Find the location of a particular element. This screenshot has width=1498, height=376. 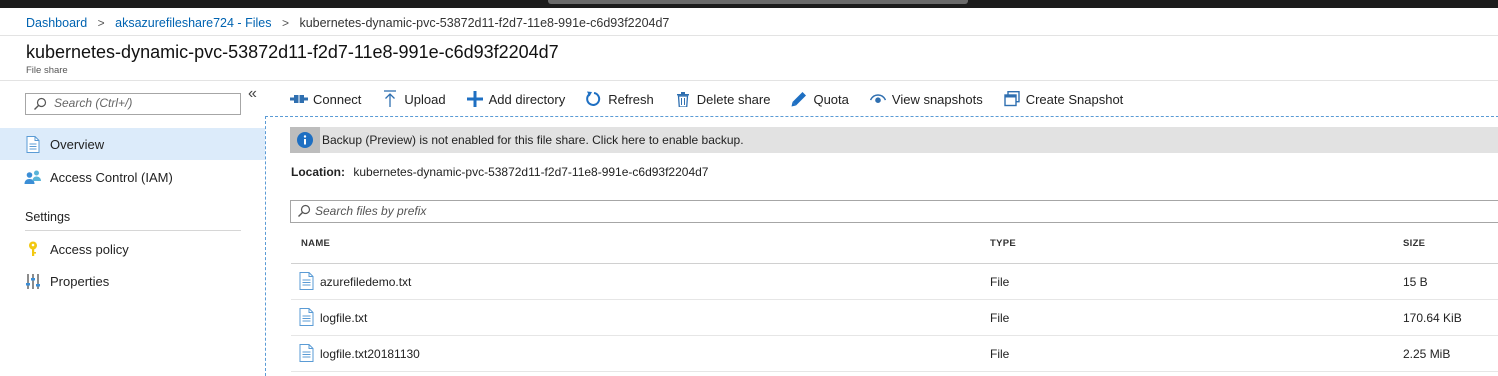

refresh-icon is located at coordinates (594, 99).